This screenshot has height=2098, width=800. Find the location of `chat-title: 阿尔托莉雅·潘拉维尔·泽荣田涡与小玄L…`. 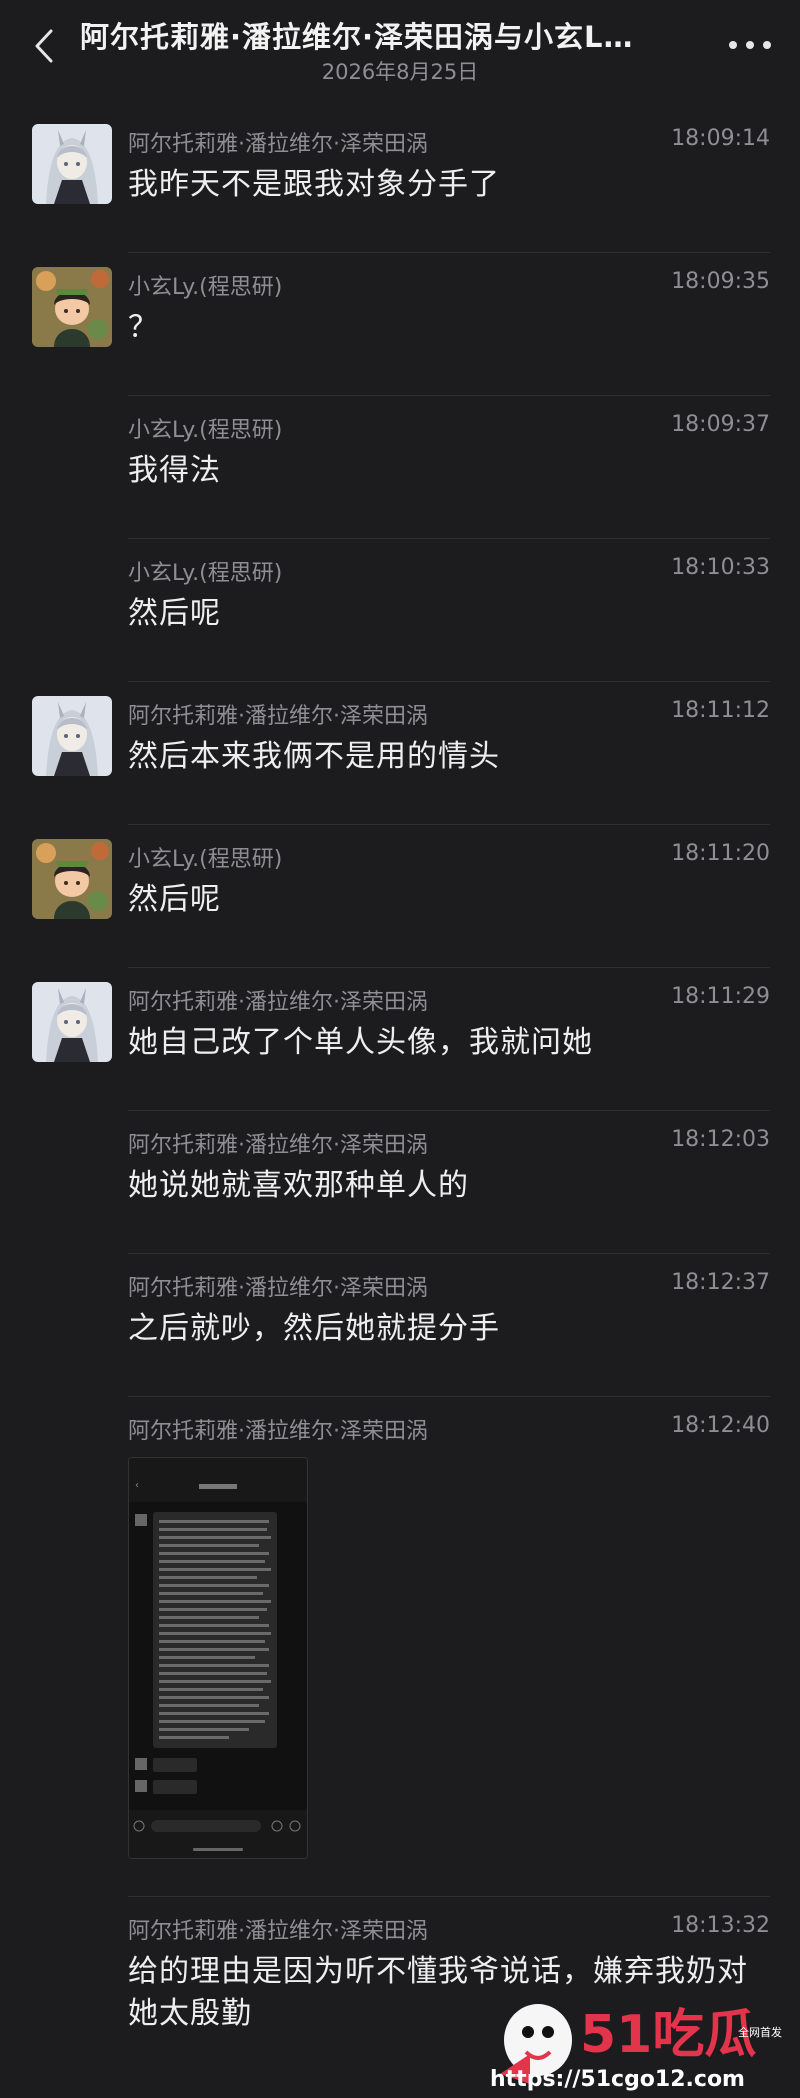

chat-title: 阿尔托莉雅·潘拉维尔·泽荣田涡与小玄L… is located at coordinates (357, 37).